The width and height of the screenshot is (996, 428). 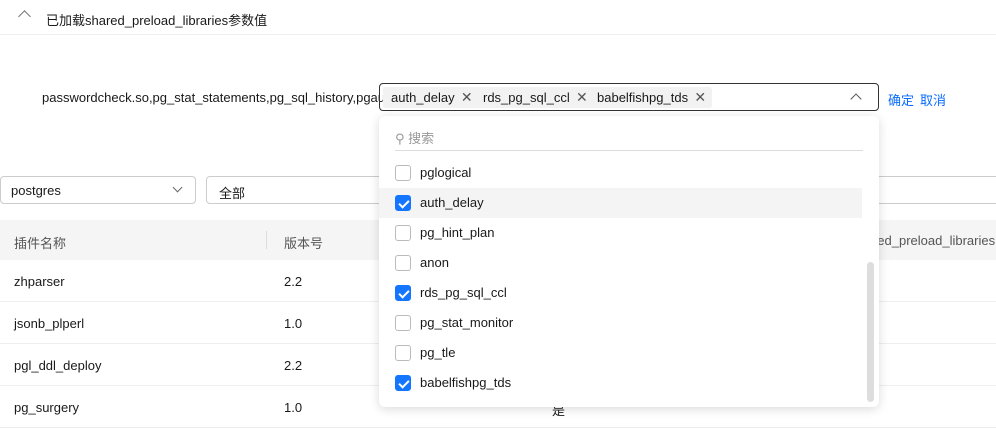 I want to click on cancel-button: 取消, so click(x=933, y=99).